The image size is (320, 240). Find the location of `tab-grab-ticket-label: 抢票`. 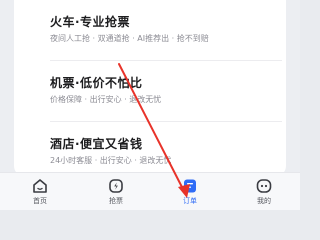

tab-grab-ticket-label: 抢票 is located at coordinates (116, 201).